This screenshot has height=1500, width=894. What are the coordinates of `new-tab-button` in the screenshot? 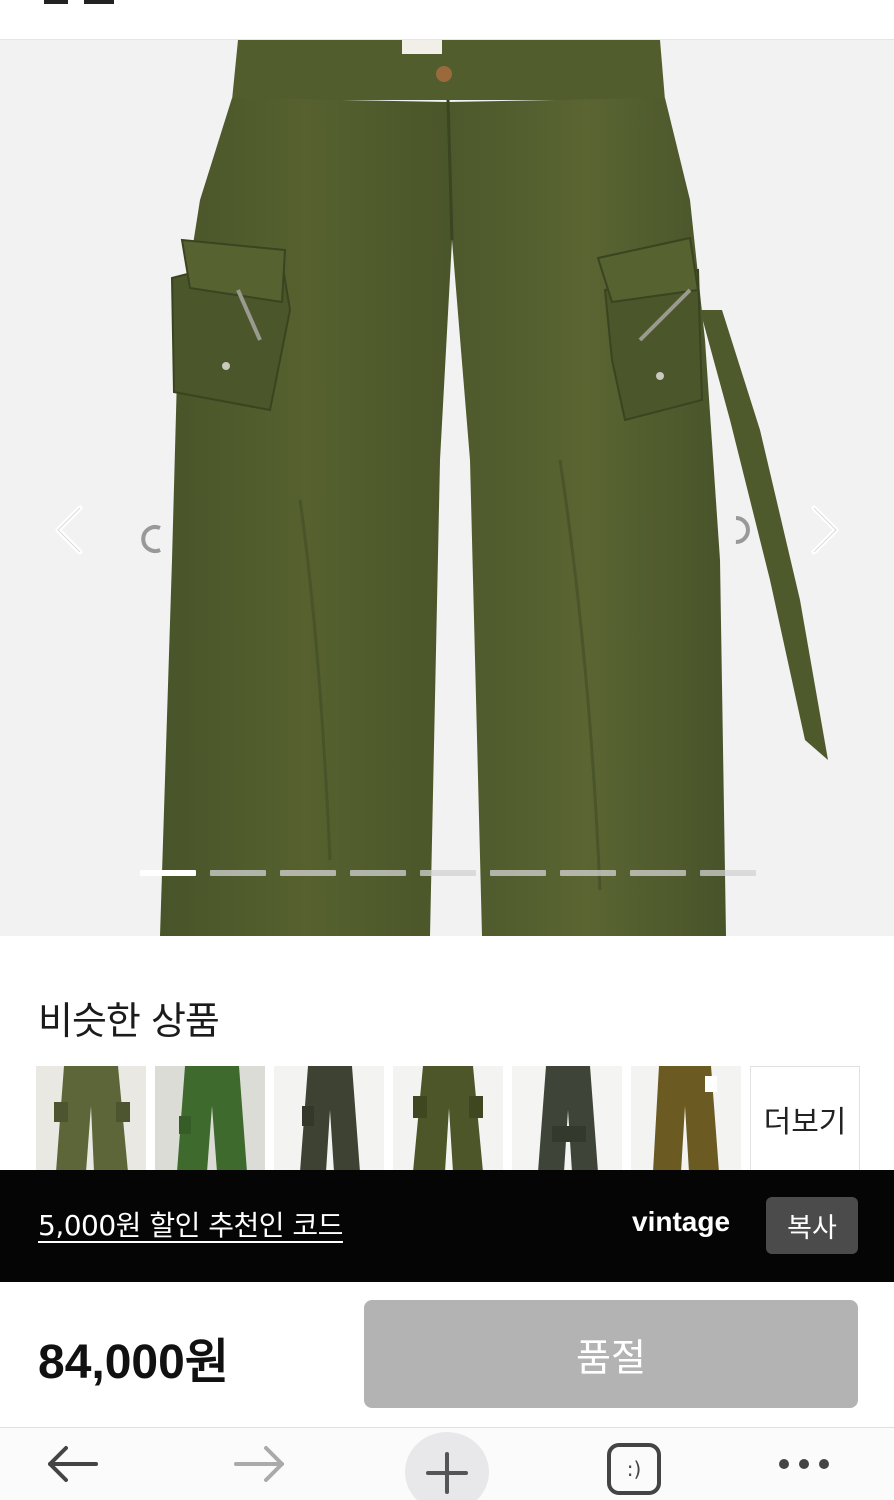 It's located at (447, 1464).